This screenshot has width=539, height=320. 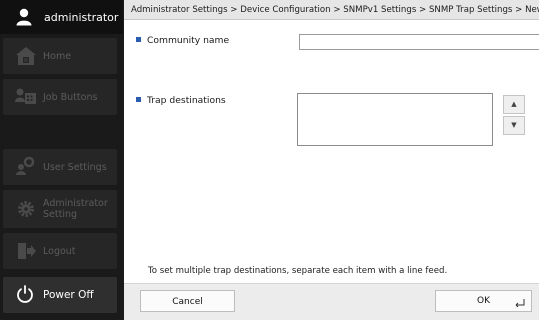 What do you see at coordinates (75, 167) in the screenshot?
I see `user-settings-label: User Settings` at bounding box center [75, 167].